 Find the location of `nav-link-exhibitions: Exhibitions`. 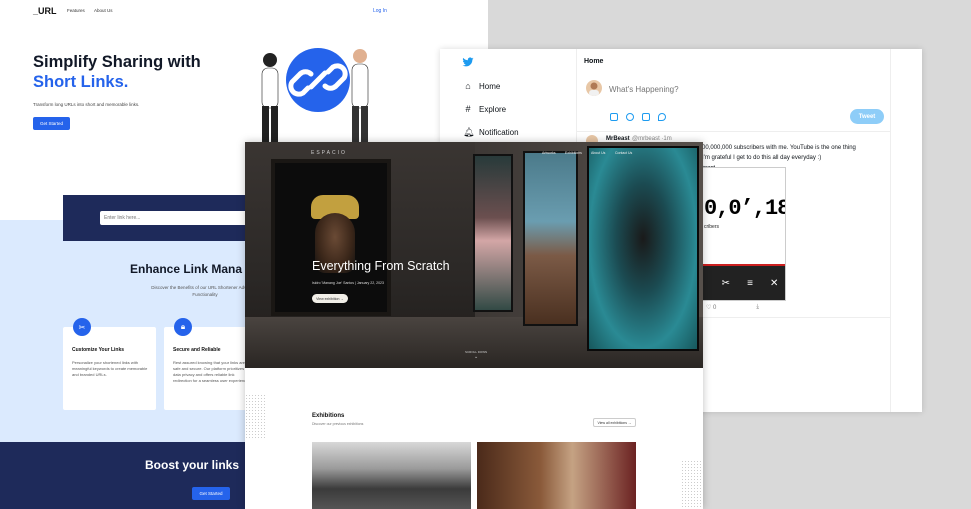

nav-link-exhibitions: Exhibitions is located at coordinates (573, 153).